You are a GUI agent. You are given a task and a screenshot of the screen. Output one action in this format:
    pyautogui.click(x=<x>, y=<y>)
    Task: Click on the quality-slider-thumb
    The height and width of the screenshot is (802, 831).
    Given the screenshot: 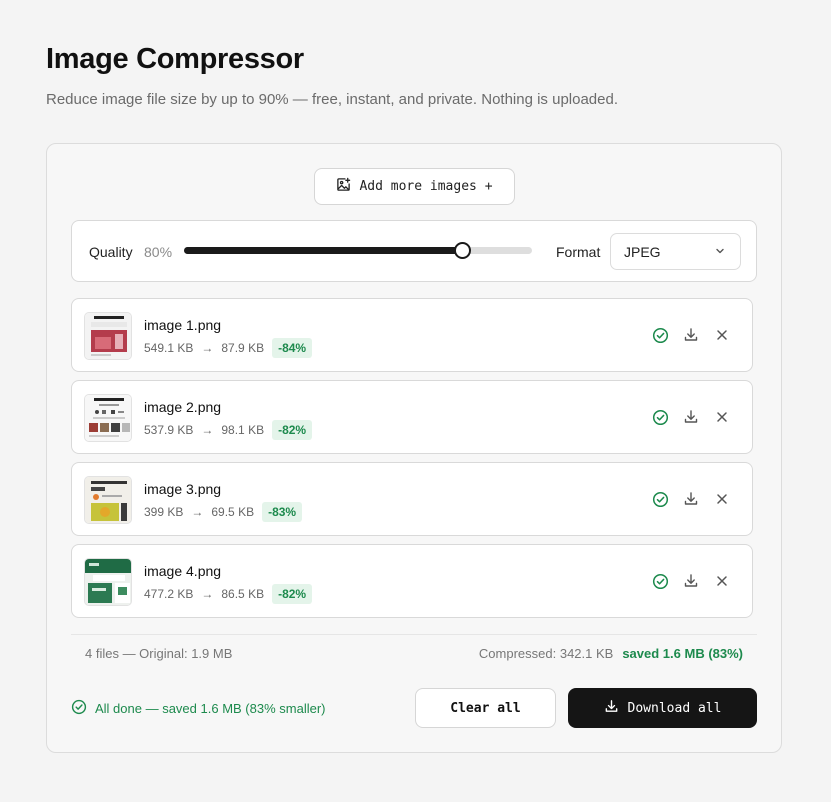 What is the action you would take?
    pyautogui.click(x=463, y=250)
    